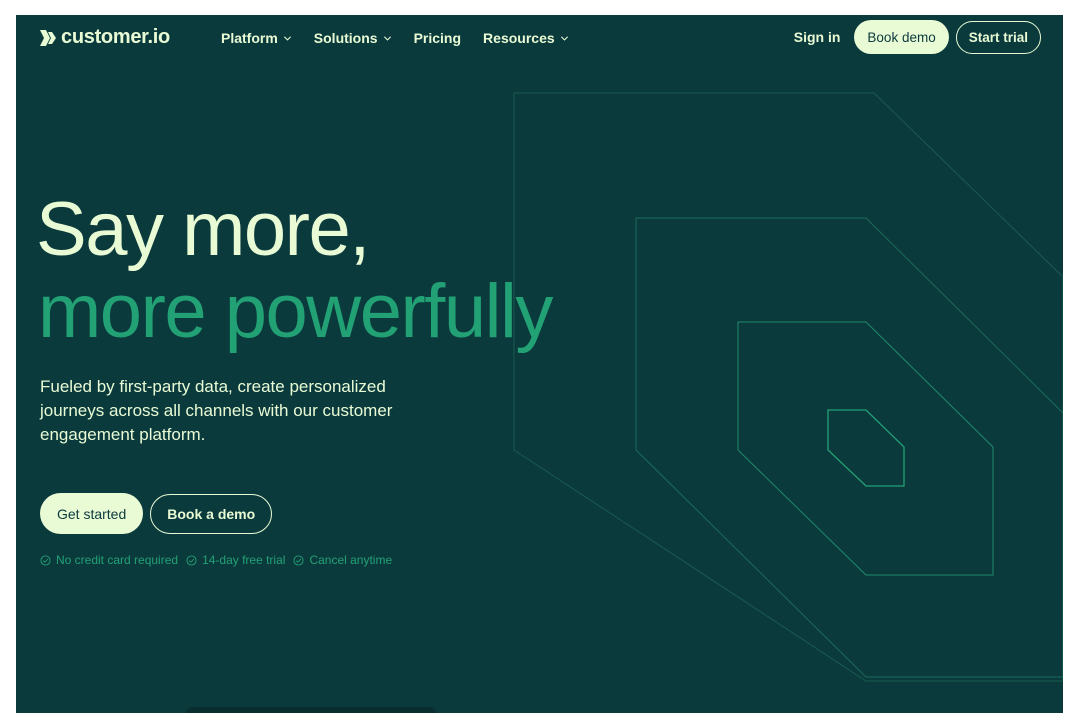 The height and width of the screenshot is (727, 1080). What do you see at coordinates (519, 38) in the screenshot?
I see `nav-resources-label: Resources` at bounding box center [519, 38].